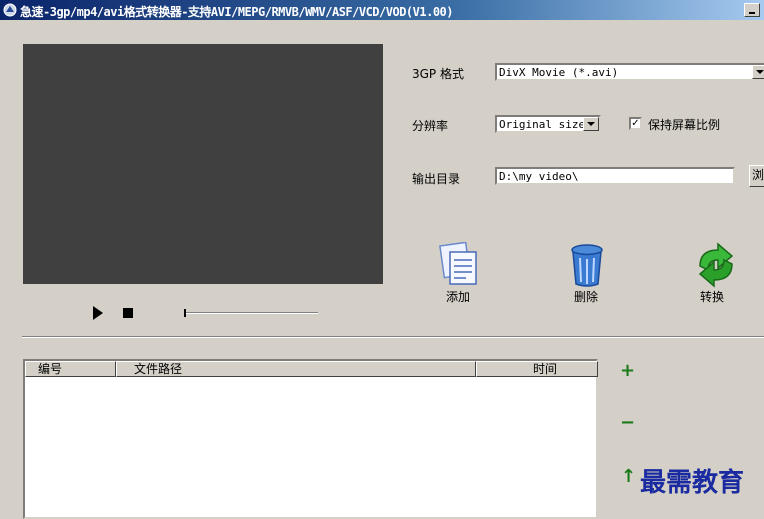  Describe the element at coordinates (98, 313) in the screenshot. I see `play-icon` at that location.